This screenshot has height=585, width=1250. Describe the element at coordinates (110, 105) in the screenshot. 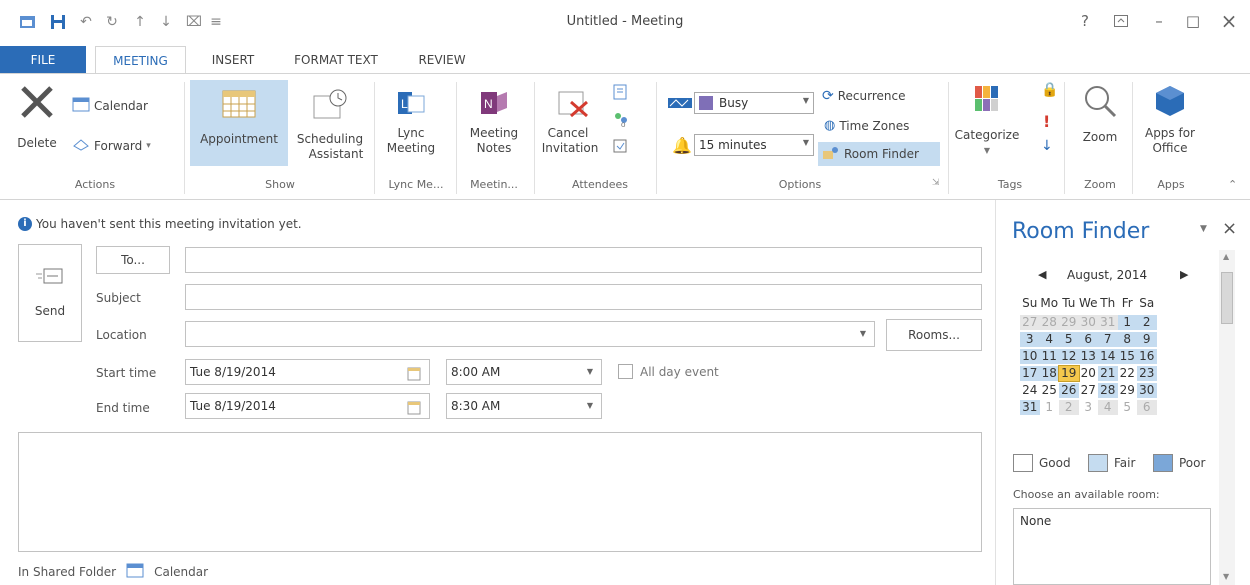

I see `calendar-button: Calendar` at that location.